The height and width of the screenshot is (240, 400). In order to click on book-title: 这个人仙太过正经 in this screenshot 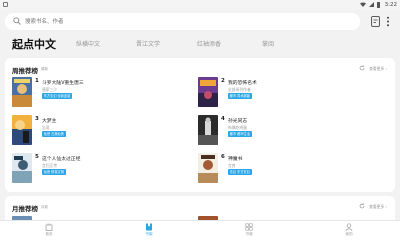, I will do `click(61, 159)`.